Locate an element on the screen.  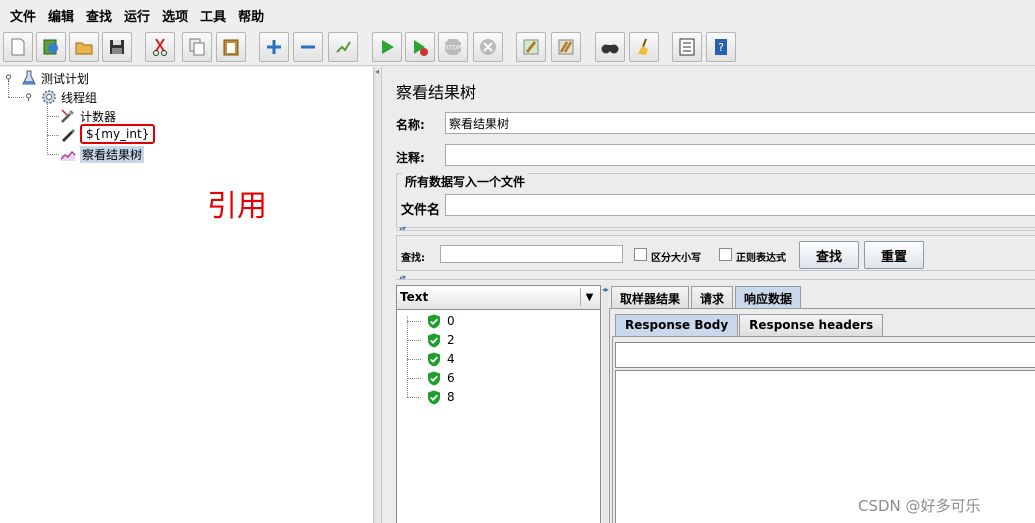
open-icon is located at coordinates (84, 48).